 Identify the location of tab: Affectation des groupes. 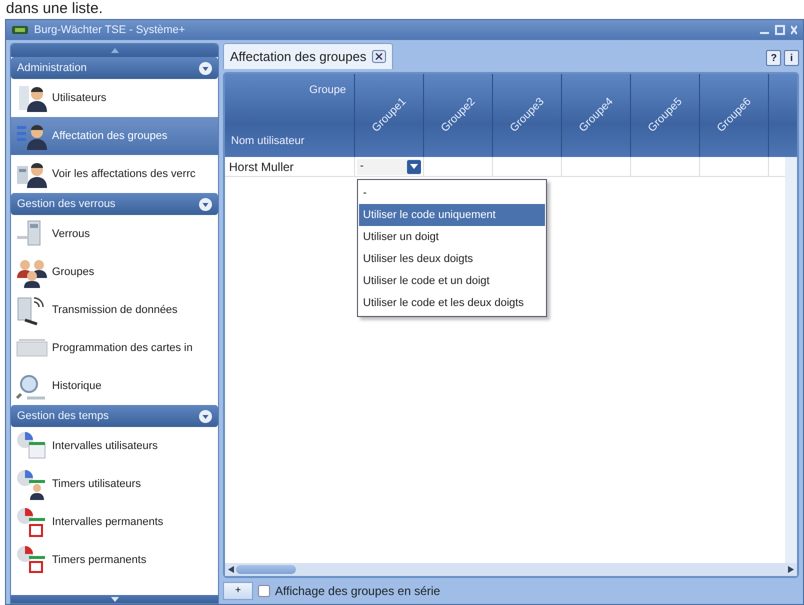
(308, 55).